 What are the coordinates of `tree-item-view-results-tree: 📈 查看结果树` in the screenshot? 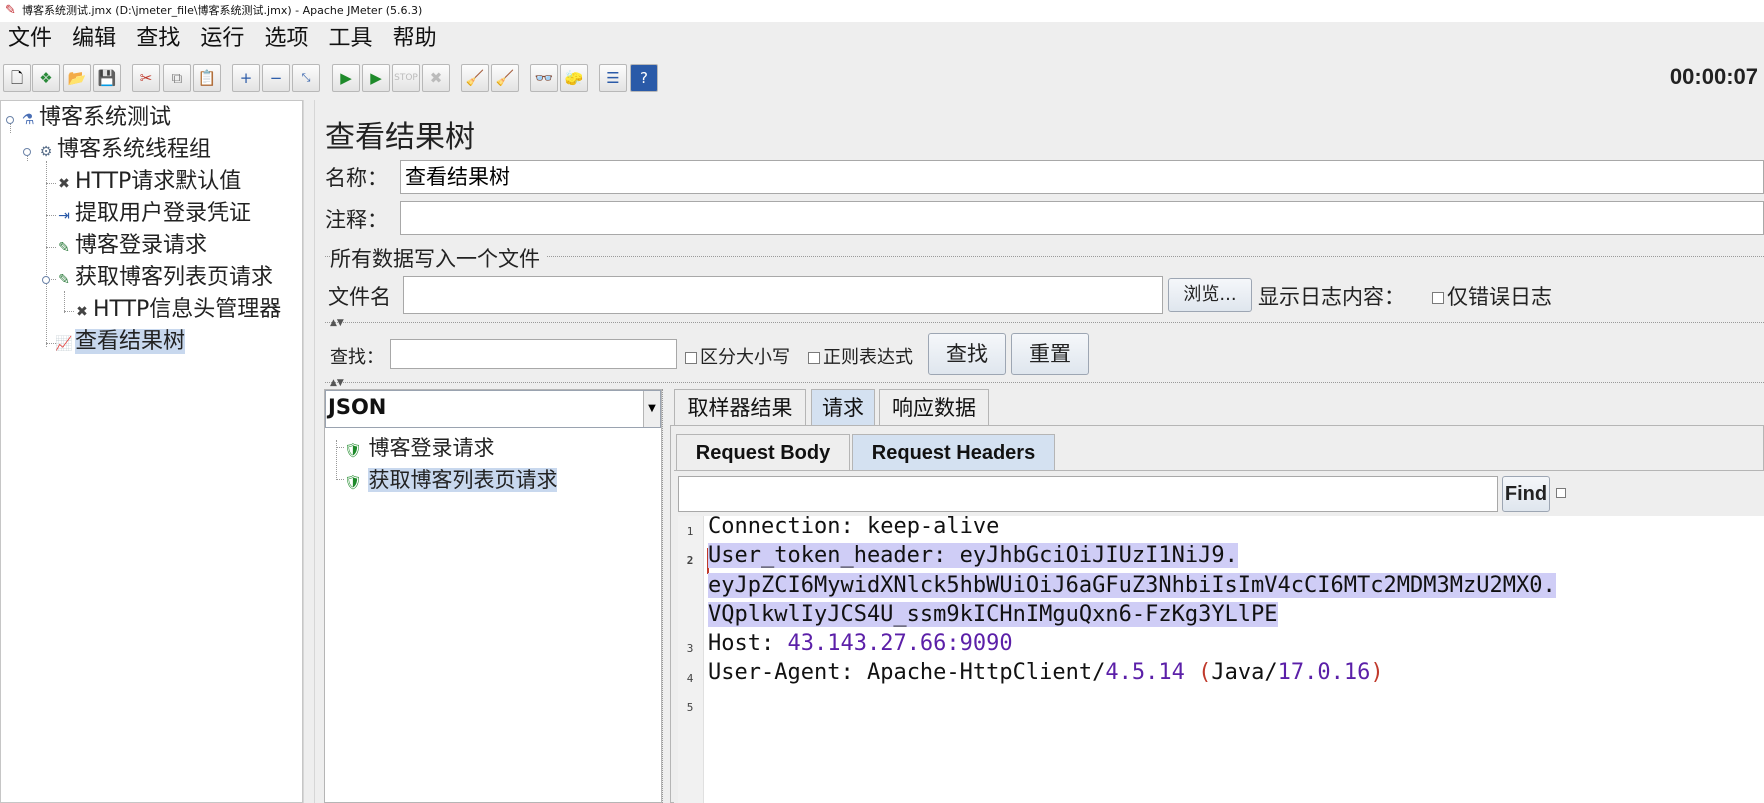 It's located at (120, 343).